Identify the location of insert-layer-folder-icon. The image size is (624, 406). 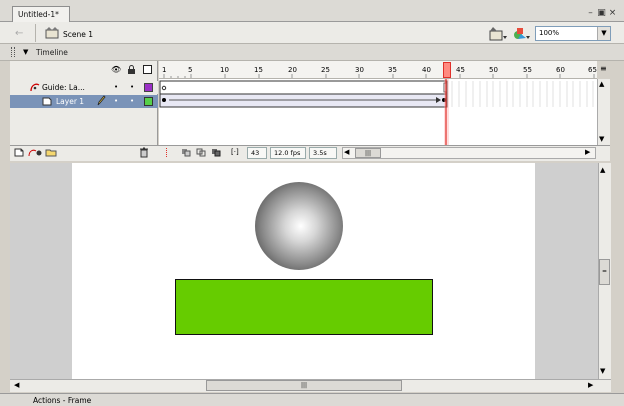
(51, 152).